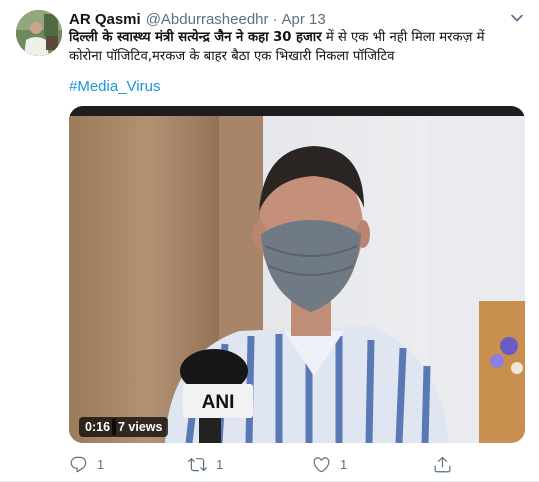 The image size is (539, 482). What do you see at coordinates (197, 464) in the screenshot?
I see `retweet-icon` at bounding box center [197, 464].